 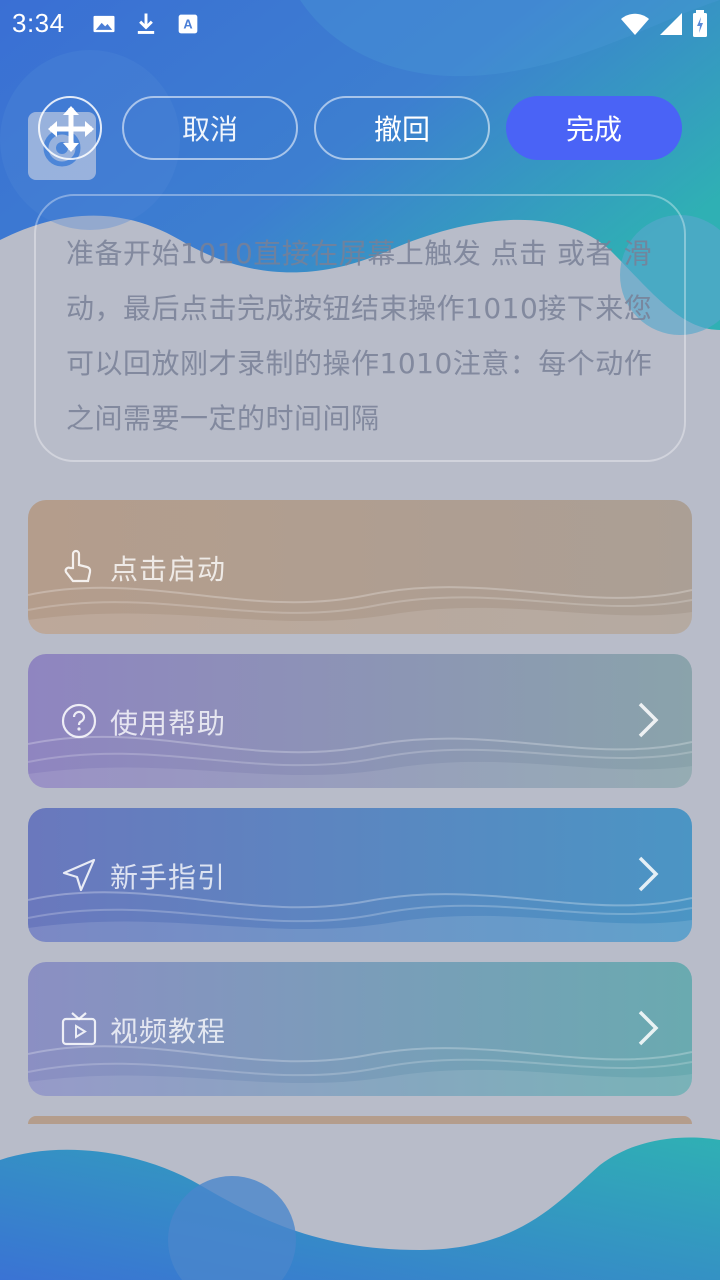 I want to click on menu-item-label: 视频教程, so click(x=168, y=1031).